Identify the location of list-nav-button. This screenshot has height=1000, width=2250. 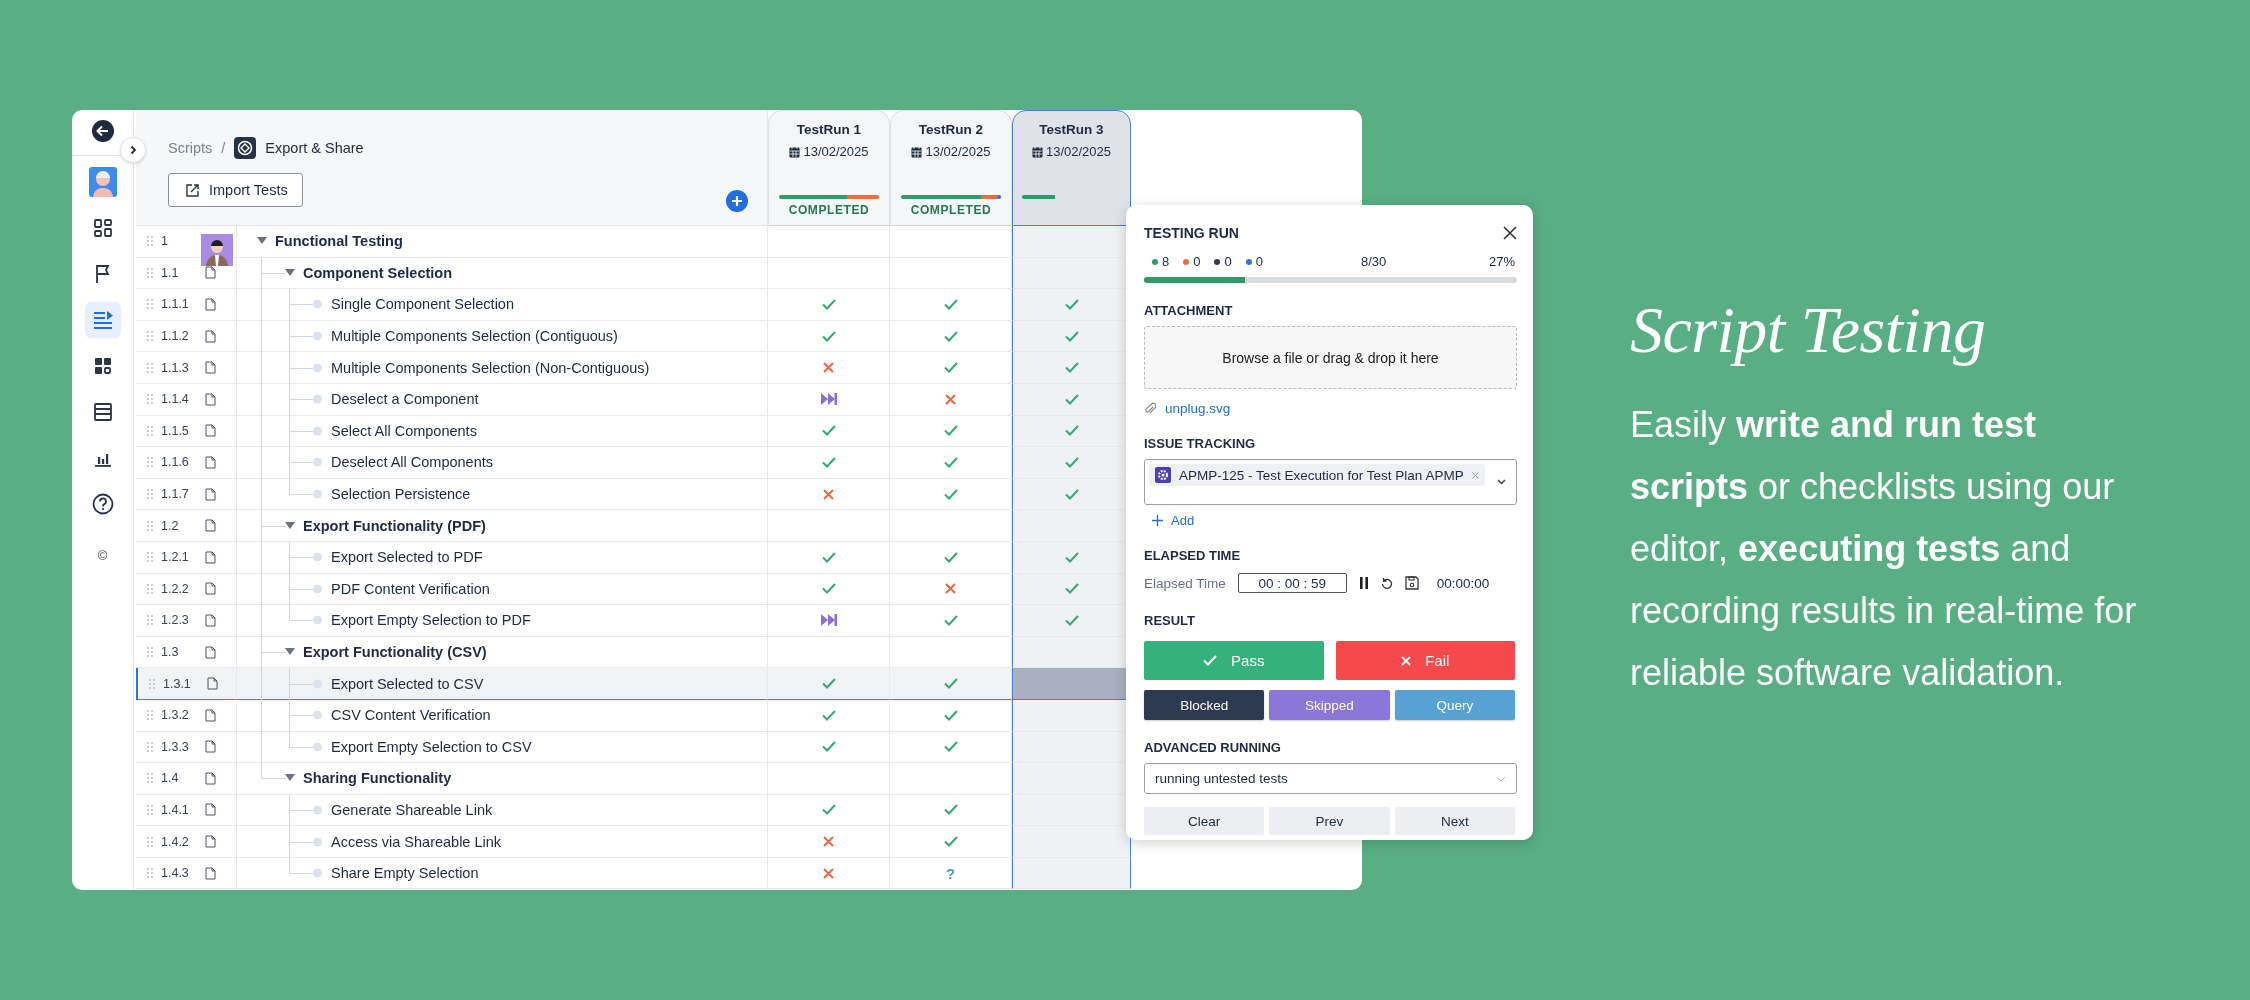
(102, 320).